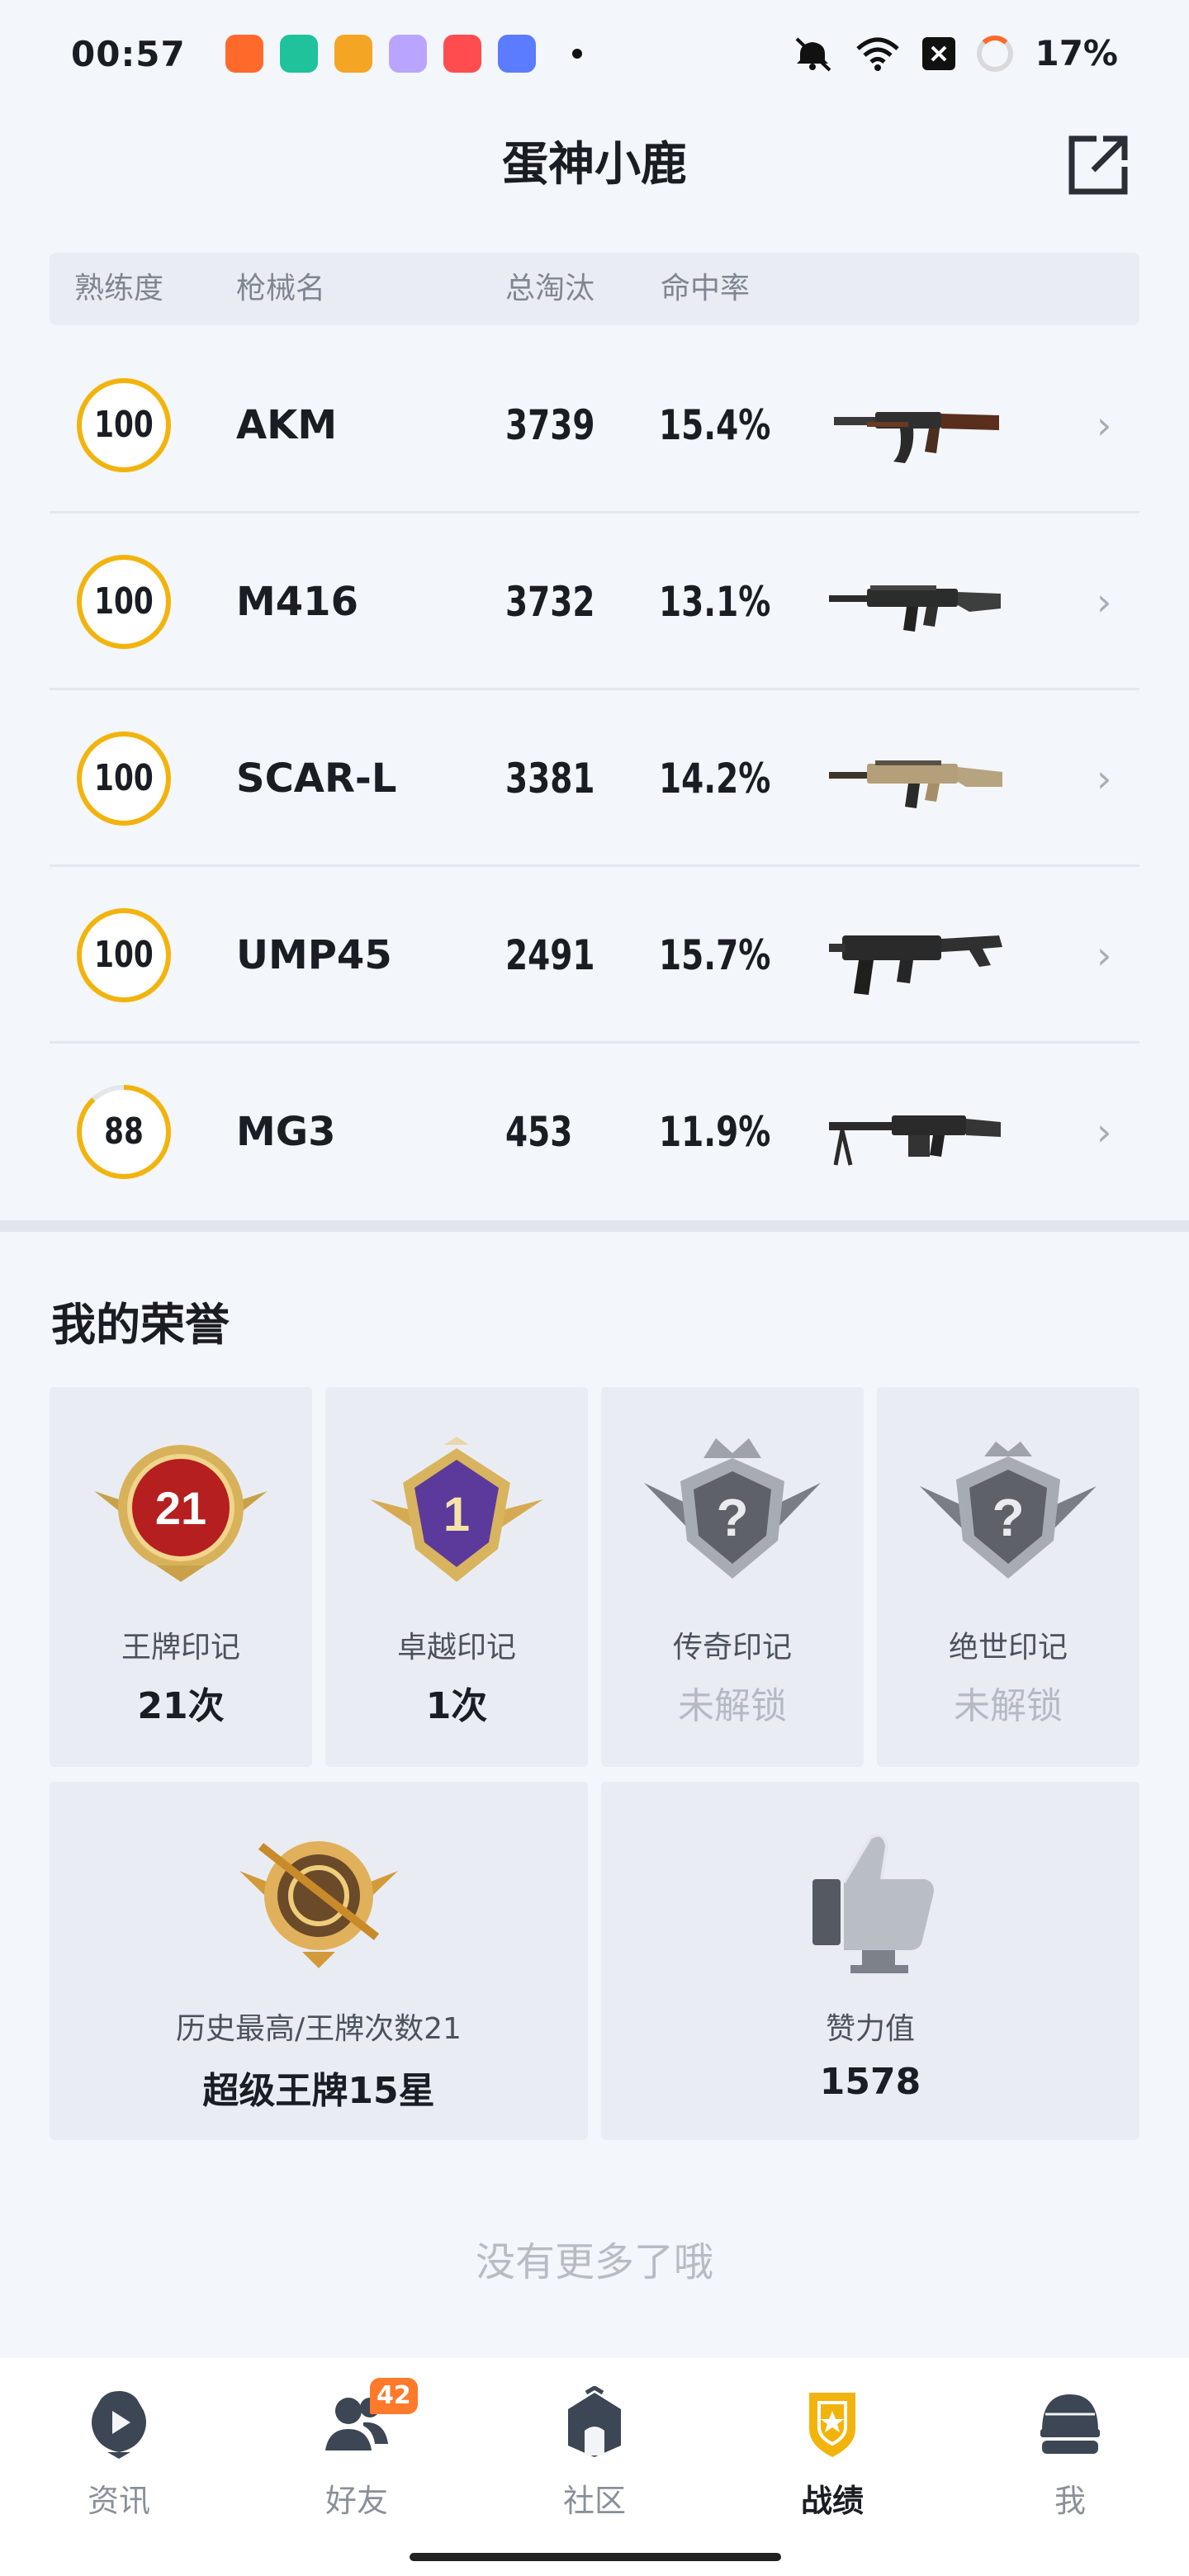 This screenshot has width=1189, height=2576. I want to click on battery-percent: 17%, so click(1076, 53).